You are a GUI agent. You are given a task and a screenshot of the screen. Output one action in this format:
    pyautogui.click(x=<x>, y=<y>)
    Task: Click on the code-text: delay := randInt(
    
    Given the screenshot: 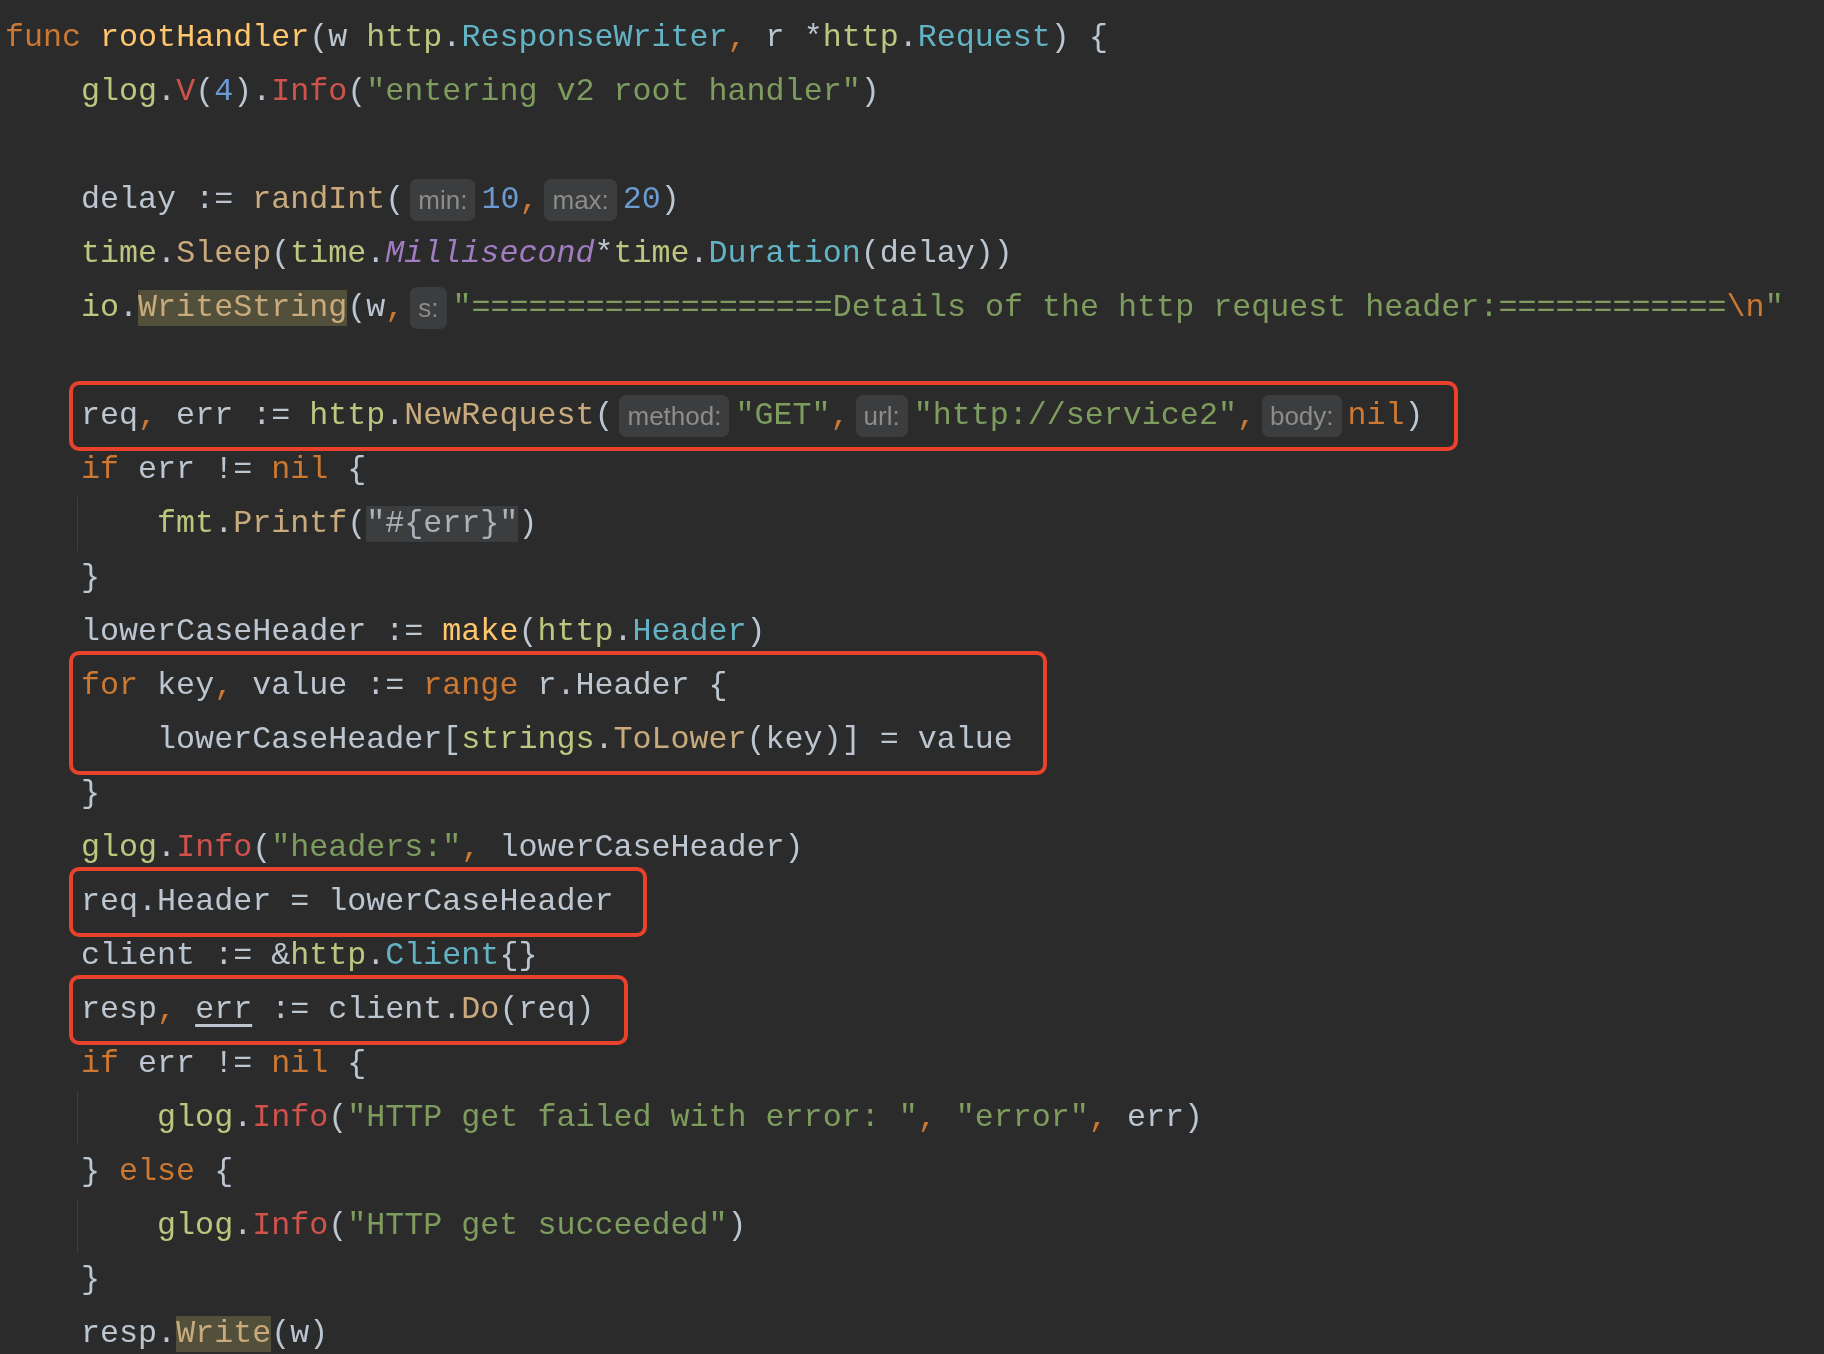 What is the action you would take?
    pyautogui.click(x=243, y=200)
    